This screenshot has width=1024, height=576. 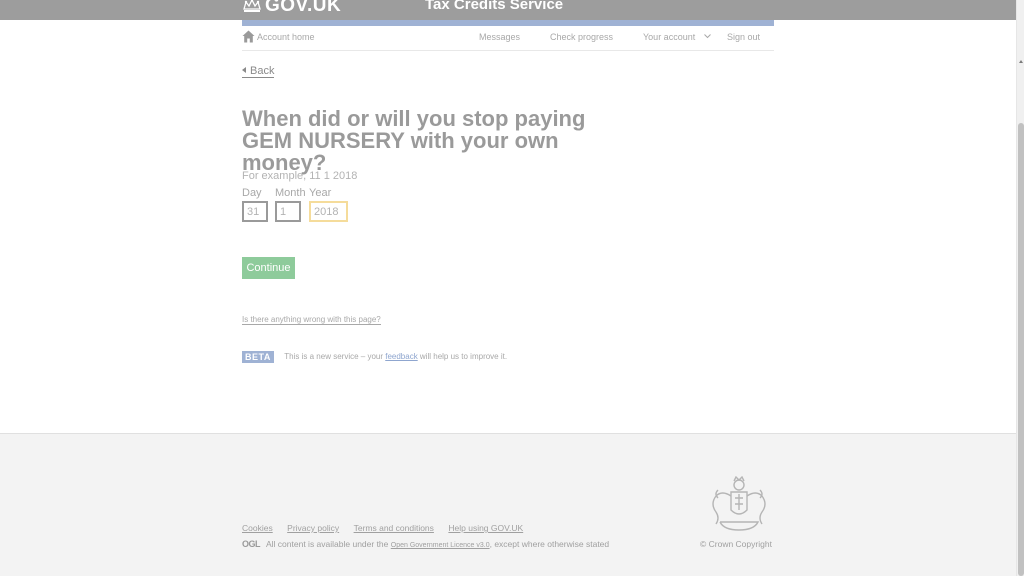 I want to click on beta-text-before: This is a new service – your, so click(x=335, y=357).